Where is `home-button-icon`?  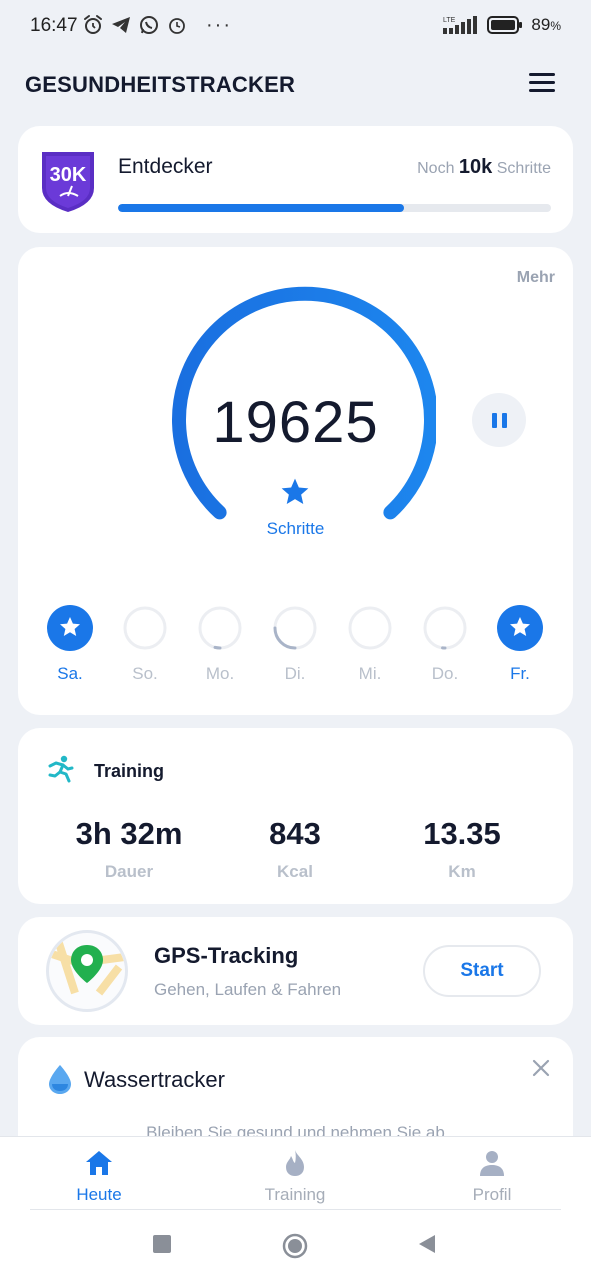 home-button-icon is located at coordinates (295, 1246).